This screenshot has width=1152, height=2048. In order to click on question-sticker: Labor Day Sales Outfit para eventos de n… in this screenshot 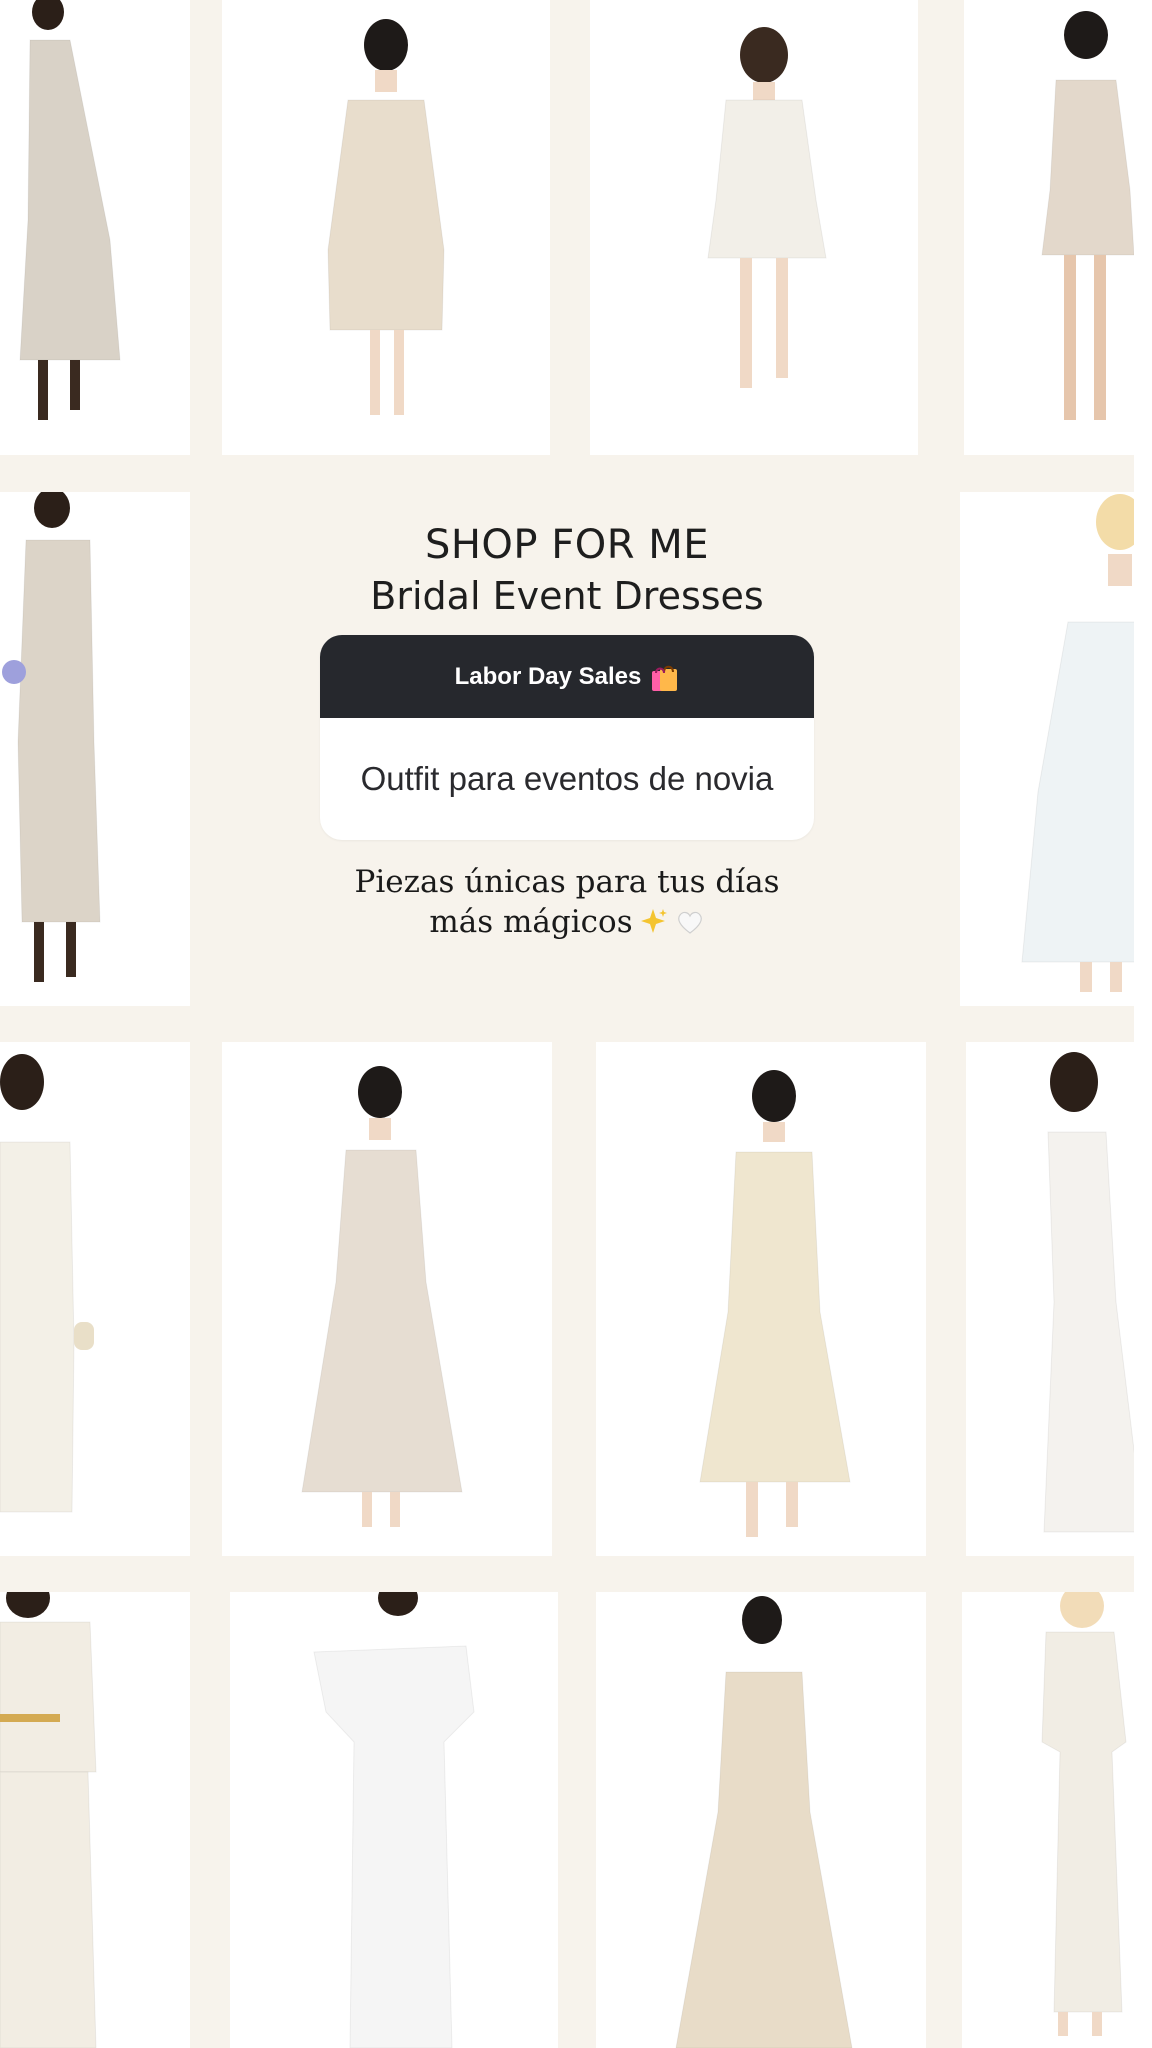, I will do `click(567, 737)`.